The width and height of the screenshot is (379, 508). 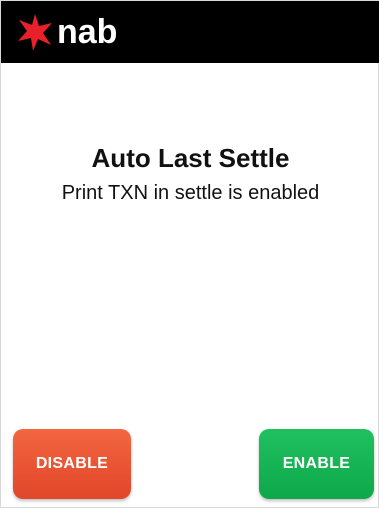 What do you see at coordinates (190, 32) in the screenshot?
I see `header-bar: nab` at bounding box center [190, 32].